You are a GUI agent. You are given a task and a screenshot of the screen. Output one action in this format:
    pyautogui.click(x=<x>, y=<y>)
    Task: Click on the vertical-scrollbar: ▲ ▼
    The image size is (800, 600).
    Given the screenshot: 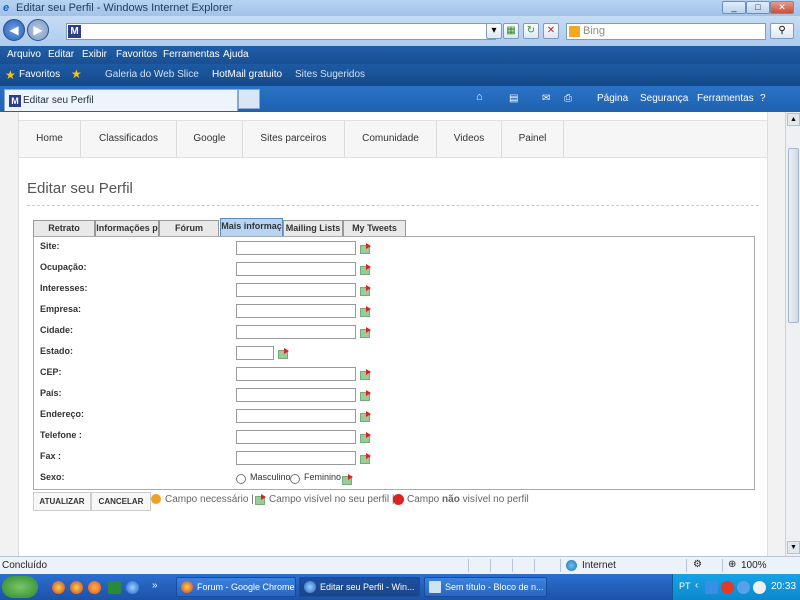 What is the action you would take?
    pyautogui.click(x=792, y=334)
    